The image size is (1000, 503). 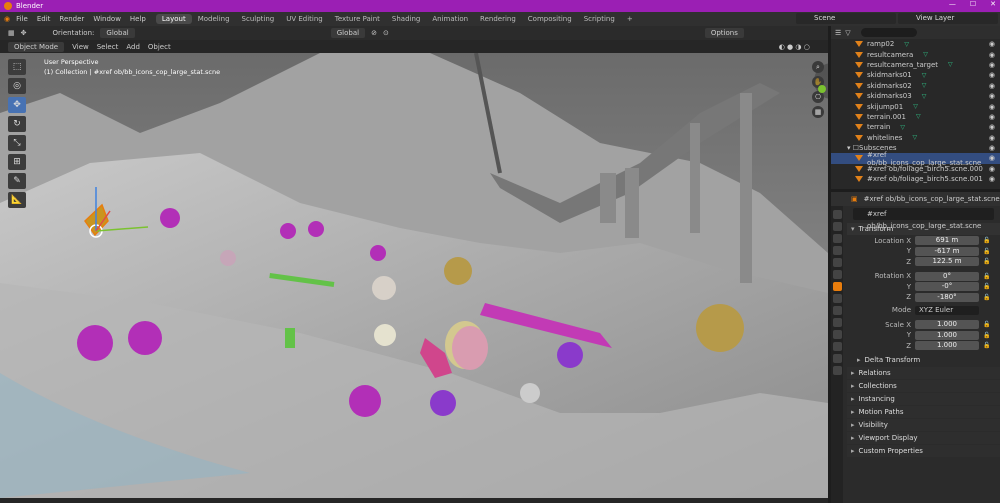 What do you see at coordinates (923, 411) in the screenshot?
I see `section-motion-paths: ▸ Motion Paths` at bounding box center [923, 411].